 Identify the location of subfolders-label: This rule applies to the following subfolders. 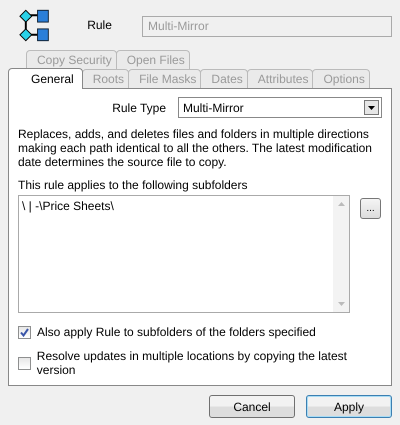
(133, 185).